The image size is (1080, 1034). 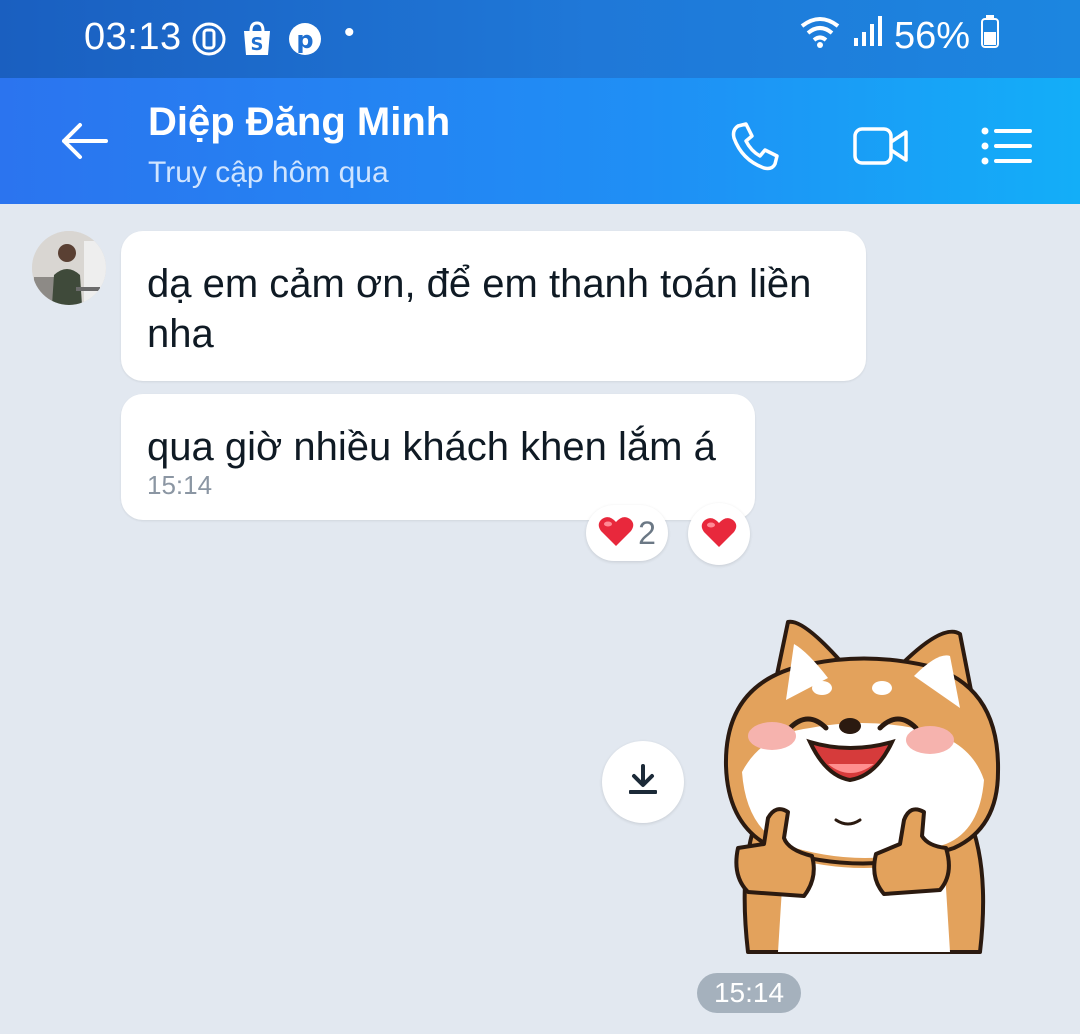 I want to click on message-bubble: qua giờ nhiều khách khen lắm á 15:14, so click(x=438, y=457).